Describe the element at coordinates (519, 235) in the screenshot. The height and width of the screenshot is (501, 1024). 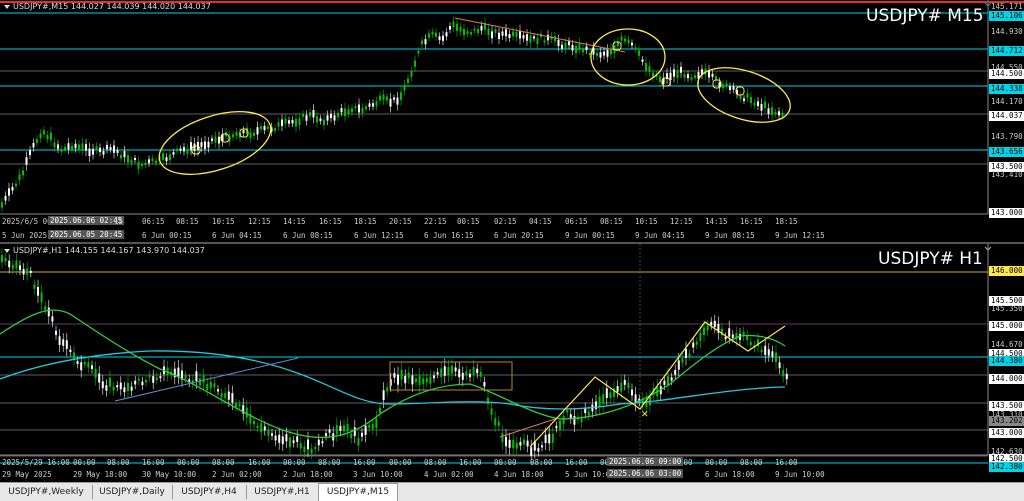
I see `time-label: 6 Jun 20:15` at that location.